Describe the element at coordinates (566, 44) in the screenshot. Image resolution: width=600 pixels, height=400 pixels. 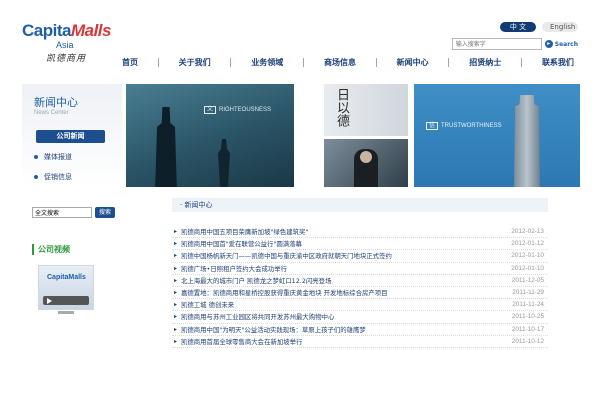
I see `search-button-label: Search` at that location.